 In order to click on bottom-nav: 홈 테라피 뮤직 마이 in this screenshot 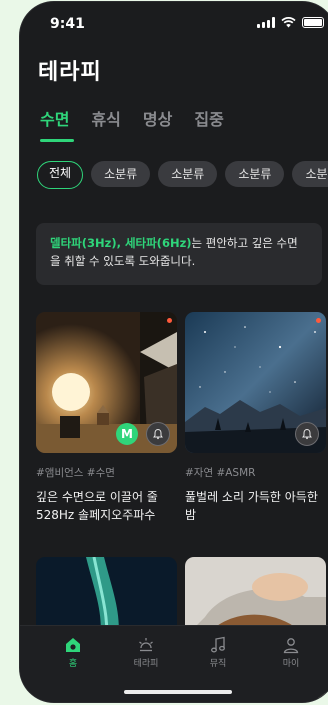, I will do `click(174, 663)`.